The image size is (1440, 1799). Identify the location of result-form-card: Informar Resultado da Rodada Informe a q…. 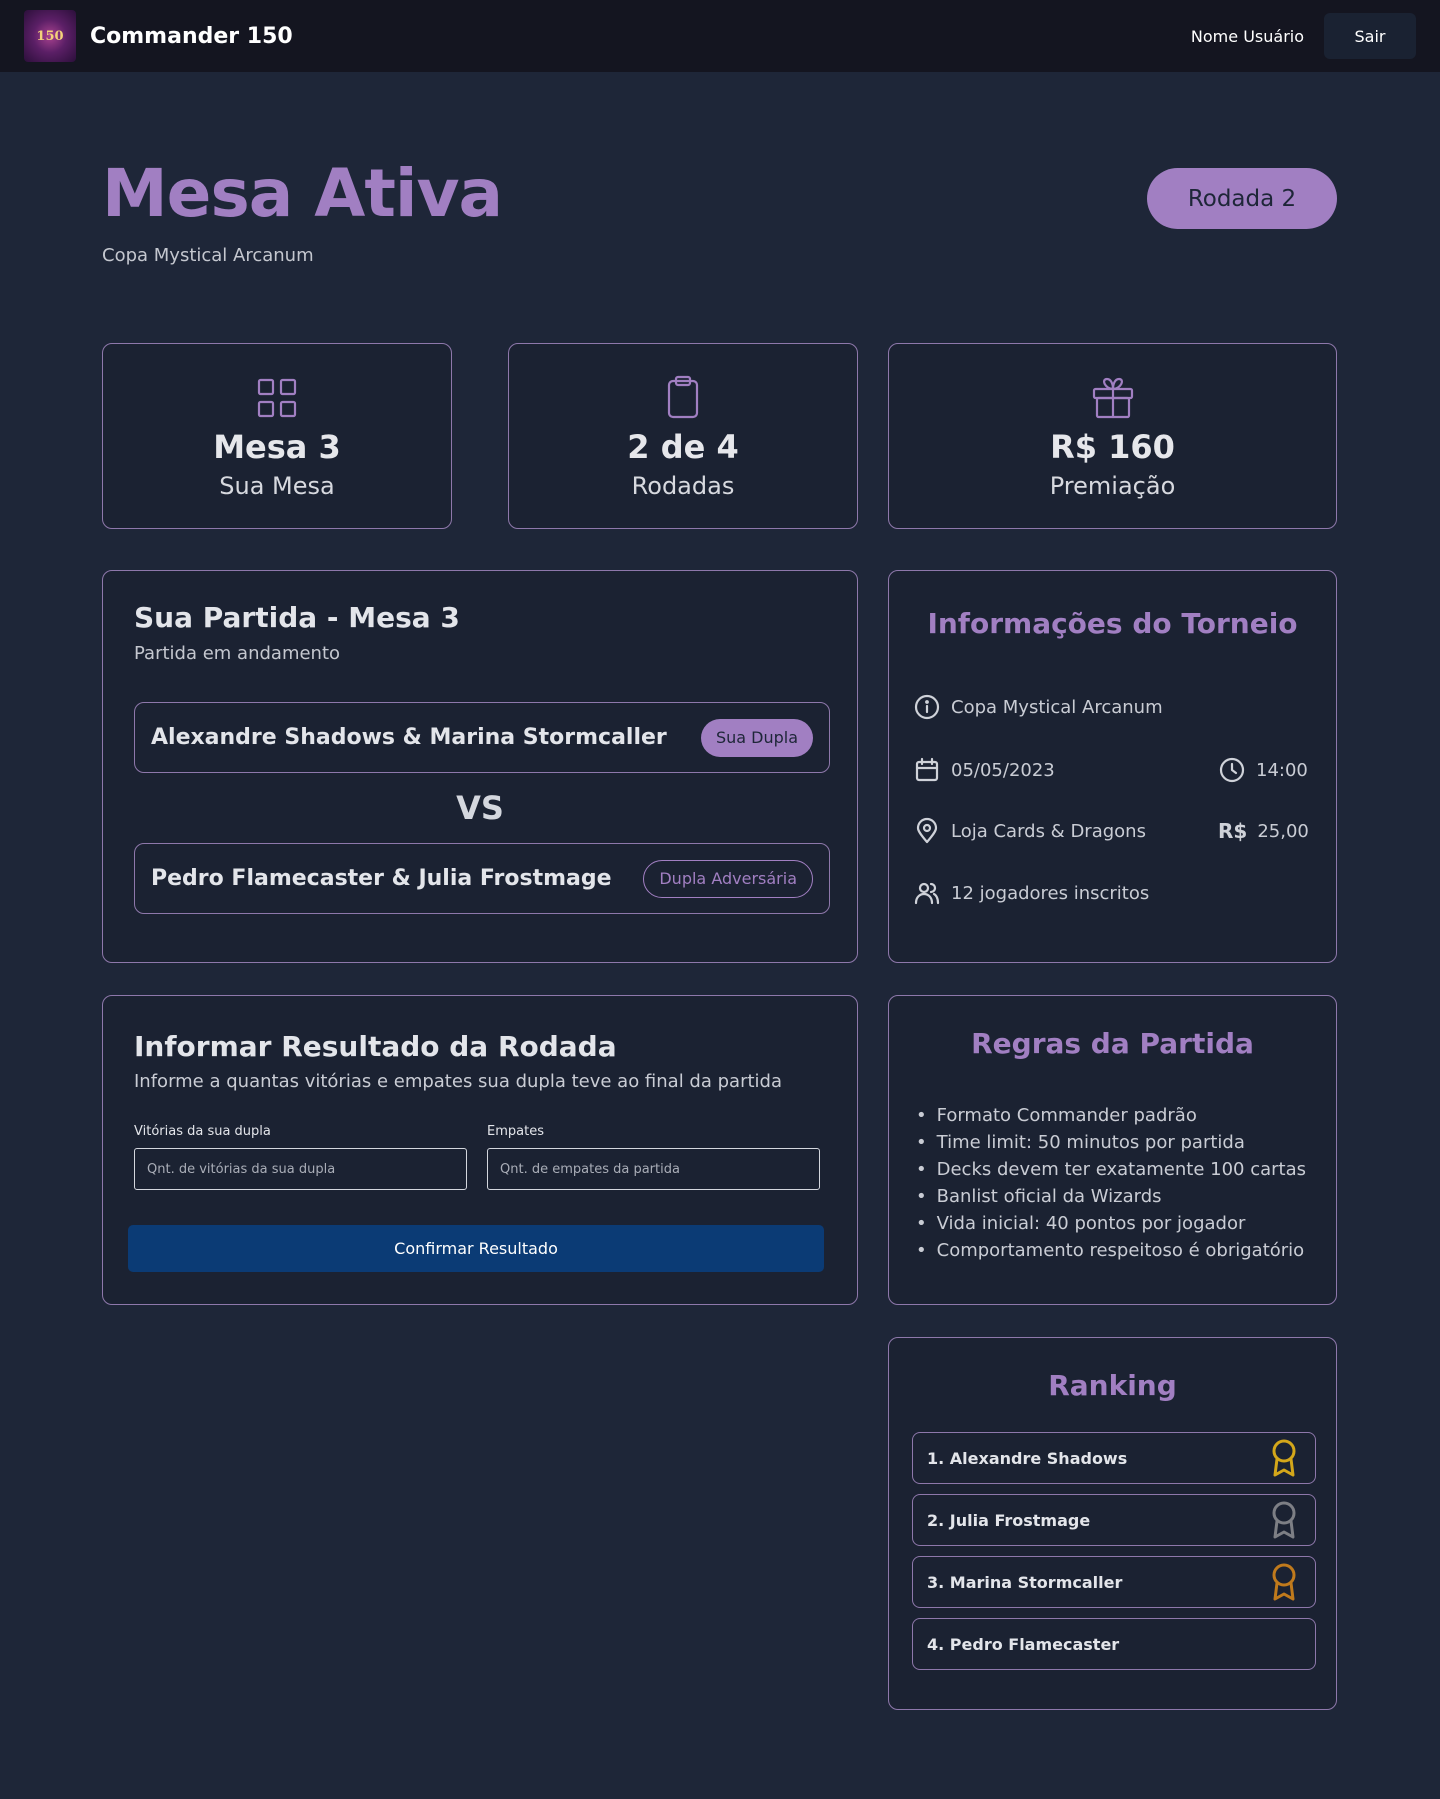
(480, 1150).